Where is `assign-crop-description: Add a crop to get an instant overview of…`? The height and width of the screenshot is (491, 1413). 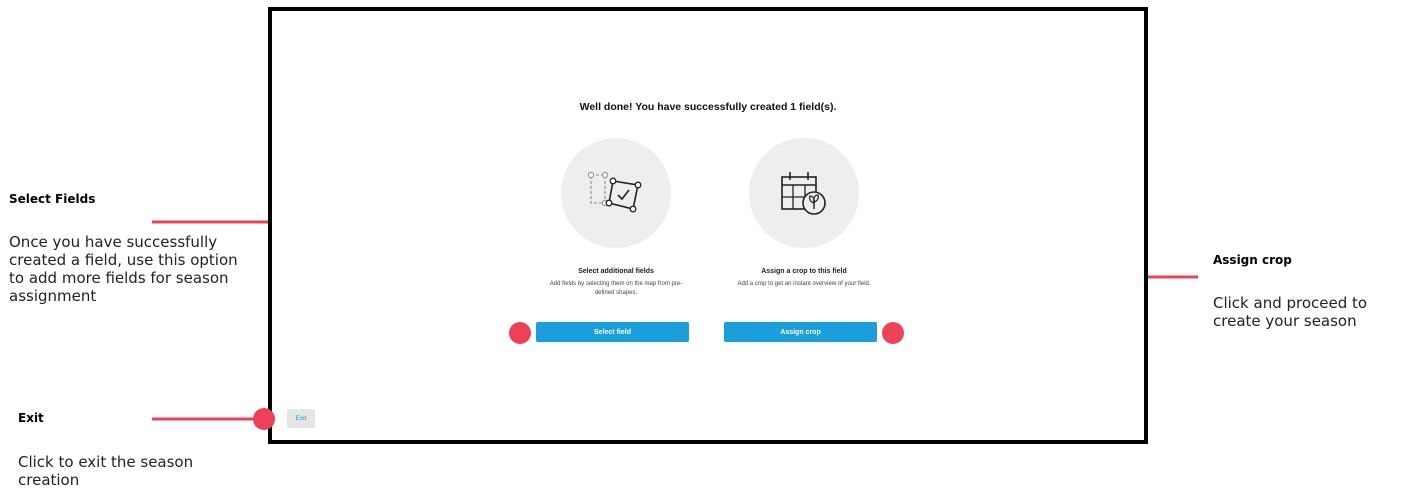 assign-crop-description: Add a crop to get an instant overview of… is located at coordinates (804, 284).